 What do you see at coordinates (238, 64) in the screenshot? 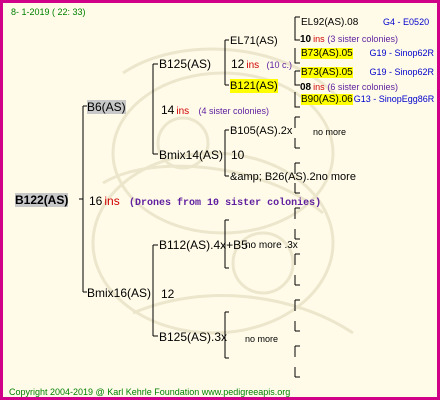
I see `grandparent-1-ins-num: 12` at bounding box center [238, 64].